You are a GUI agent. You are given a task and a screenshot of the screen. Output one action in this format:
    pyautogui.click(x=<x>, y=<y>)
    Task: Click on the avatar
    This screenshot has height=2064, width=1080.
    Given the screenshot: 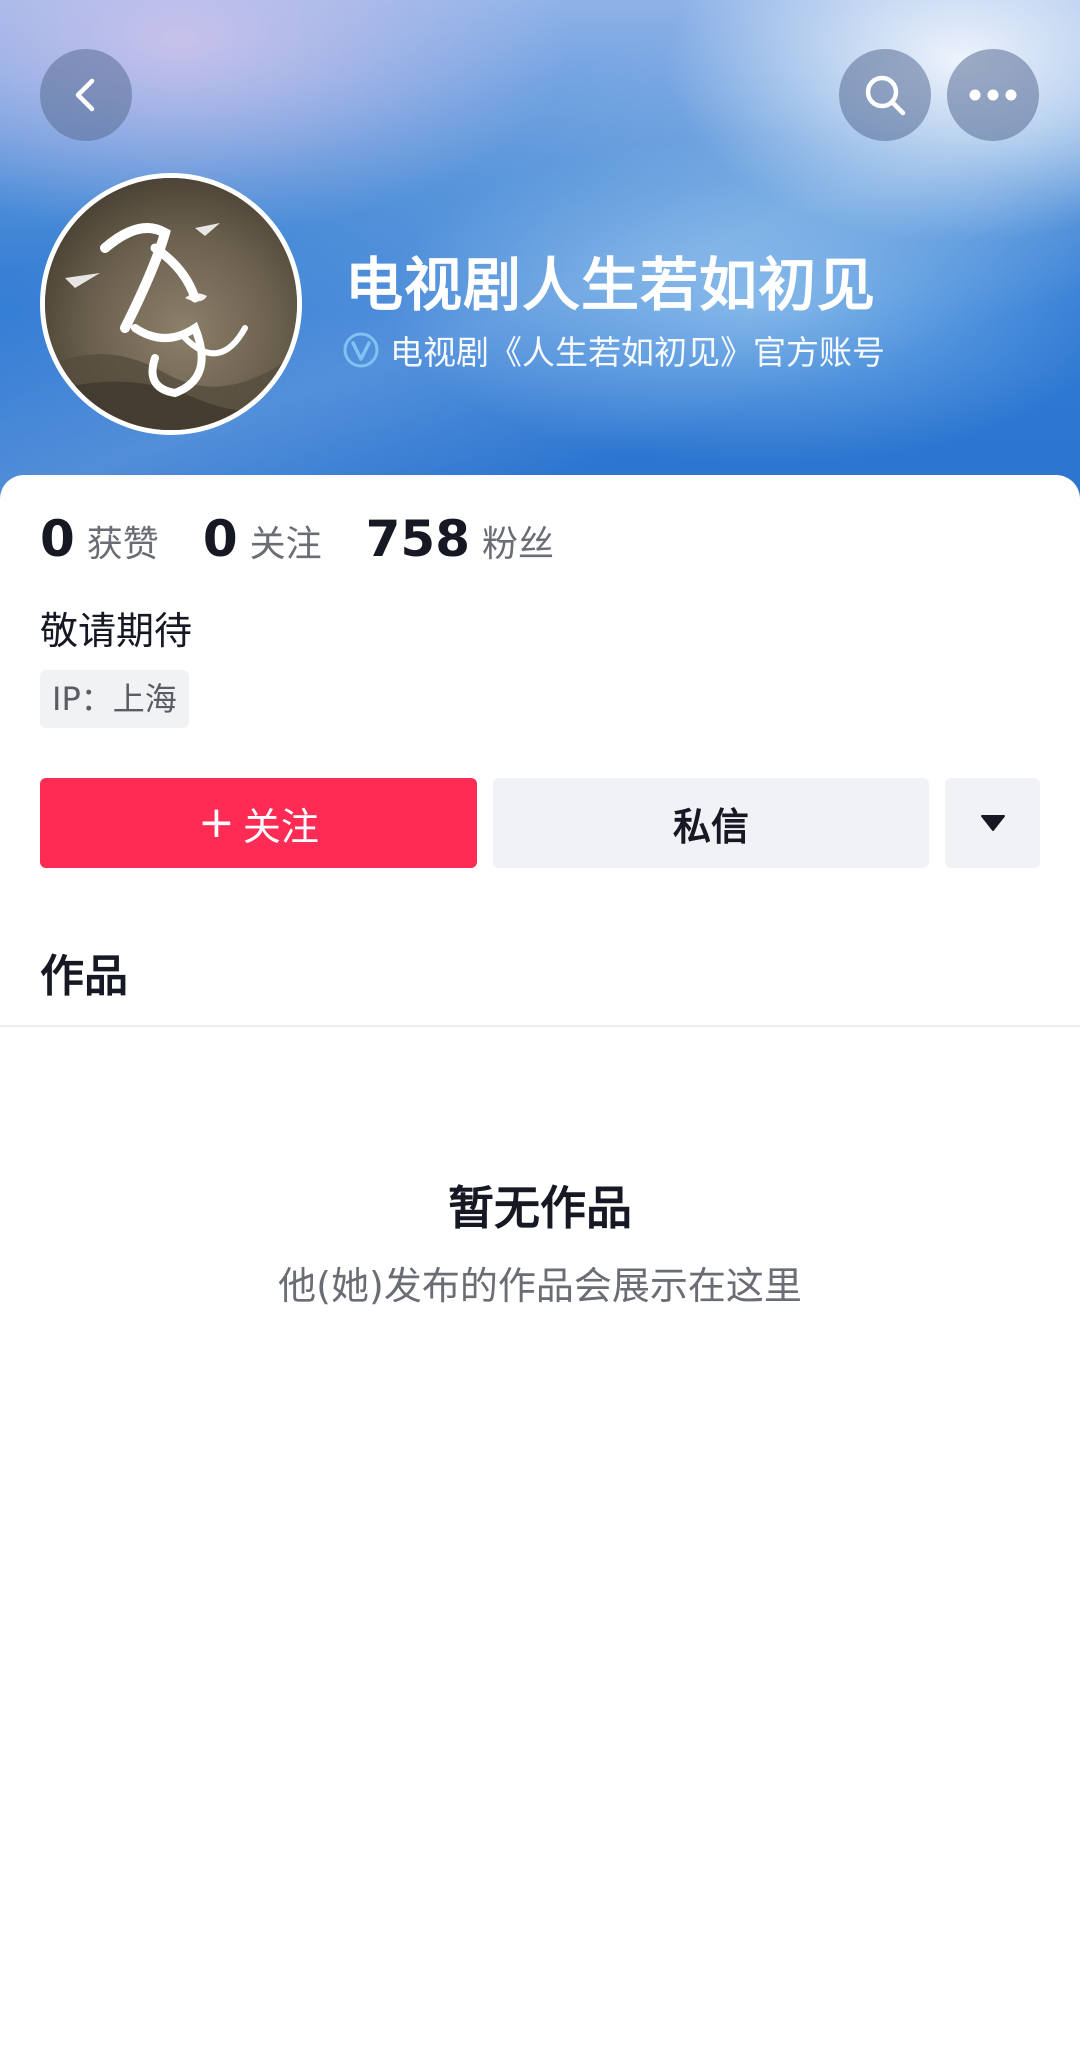 What is the action you would take?
    pyautogui.click(x=171, y=304)
    